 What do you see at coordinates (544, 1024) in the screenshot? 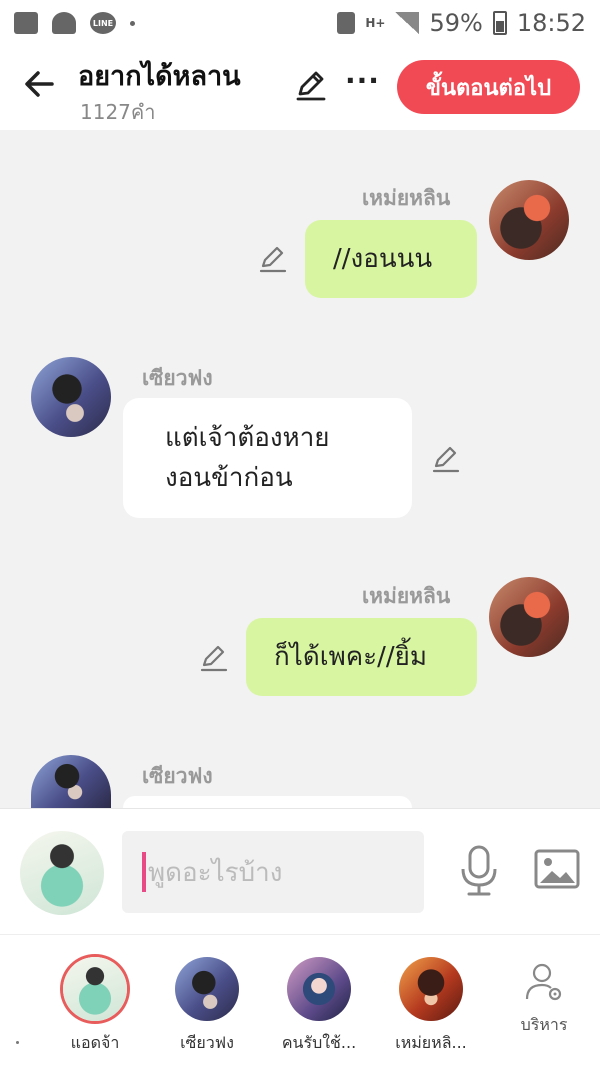
I see `manage-label: บริหาร` at bounding box center [544, 1024].